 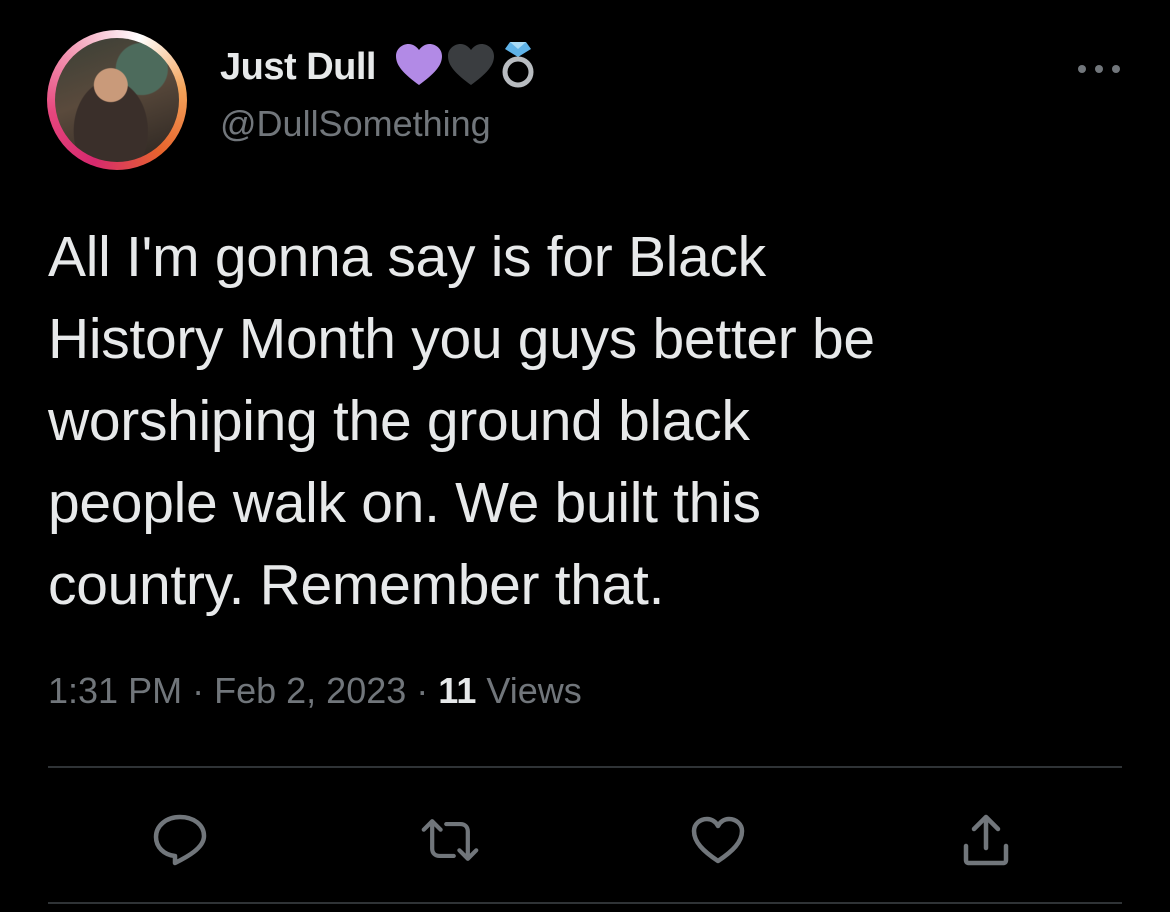 I want to click on views-label: Views, so click(x=533, y=690).